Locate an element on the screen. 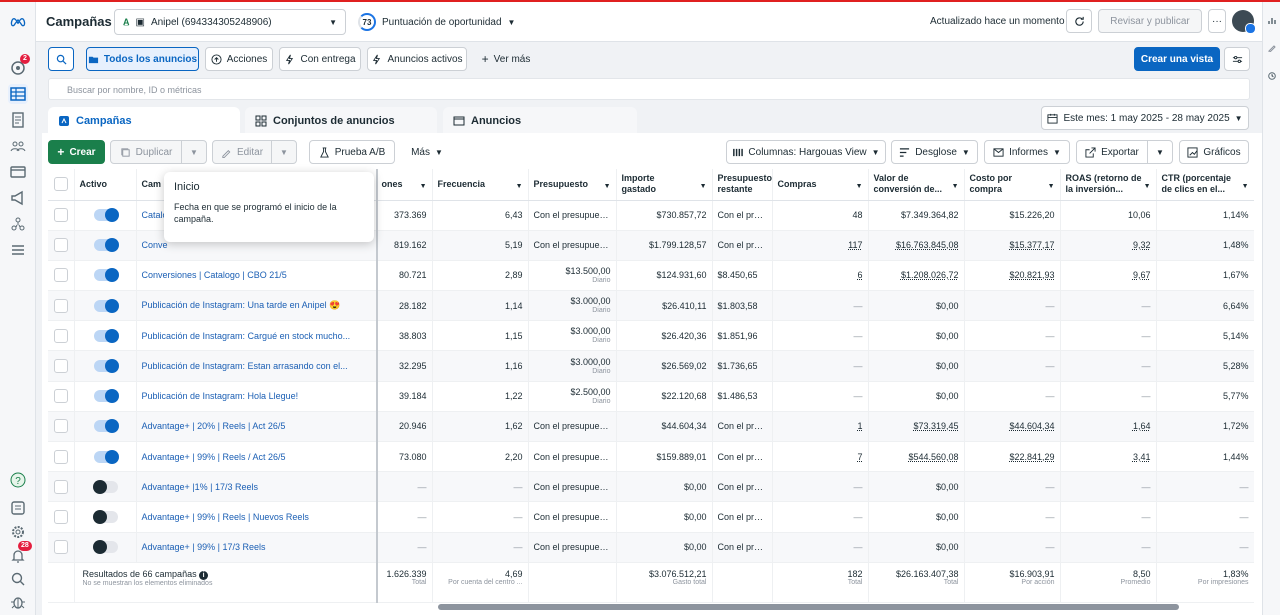 The width and height of the screenshot is (1280, 615). tab-campaigns: Campañas is located at coordinates (144, 121).